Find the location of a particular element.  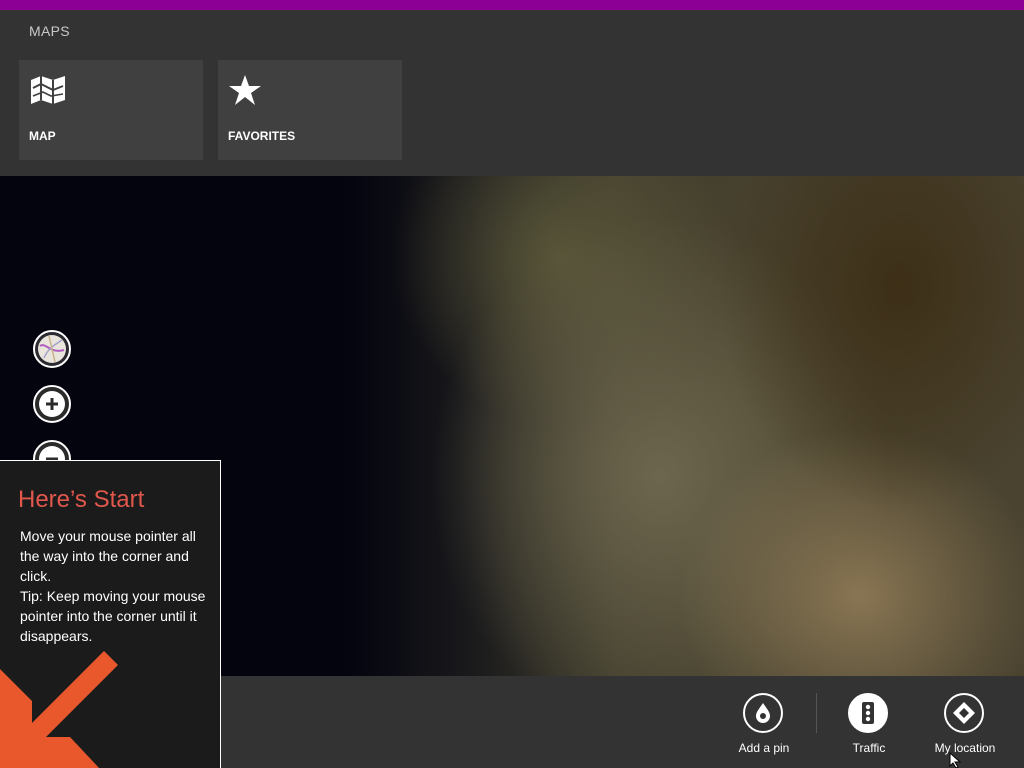

command-separator is located at coordinates (816, 713).